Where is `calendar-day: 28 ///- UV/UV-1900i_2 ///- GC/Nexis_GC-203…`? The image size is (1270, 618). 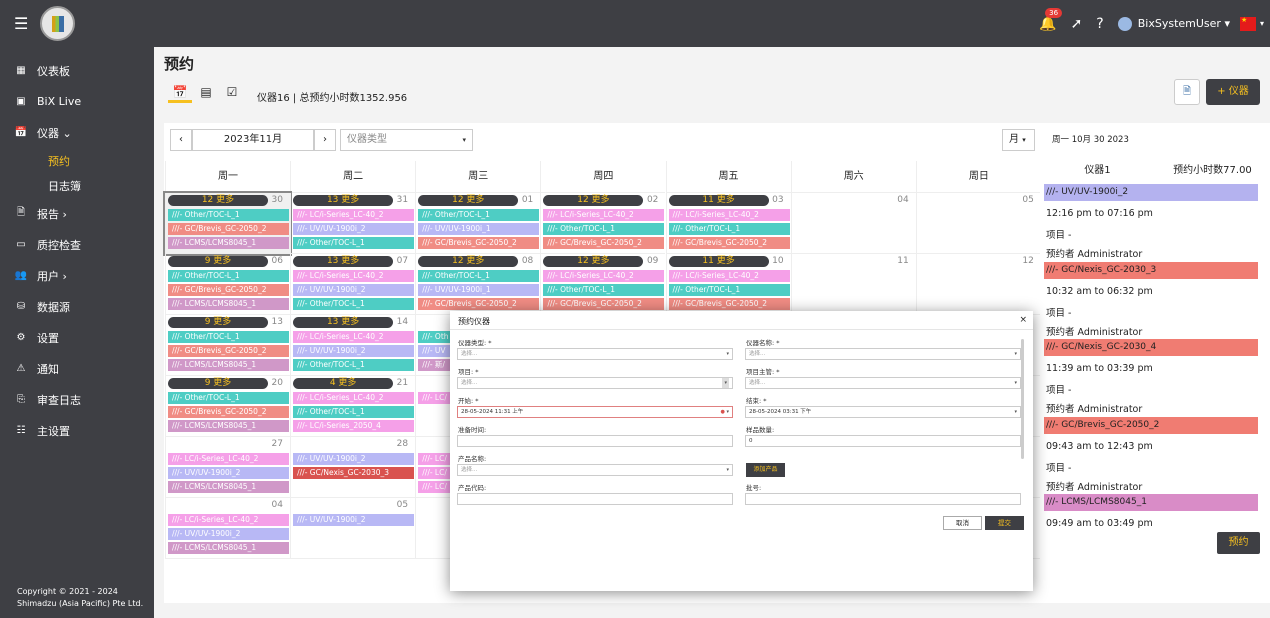 calendar-day: 28 ///- UV/UV-1900i_2 ///- GC/Nexis_GC-203… is located at coordinates (353, 467).